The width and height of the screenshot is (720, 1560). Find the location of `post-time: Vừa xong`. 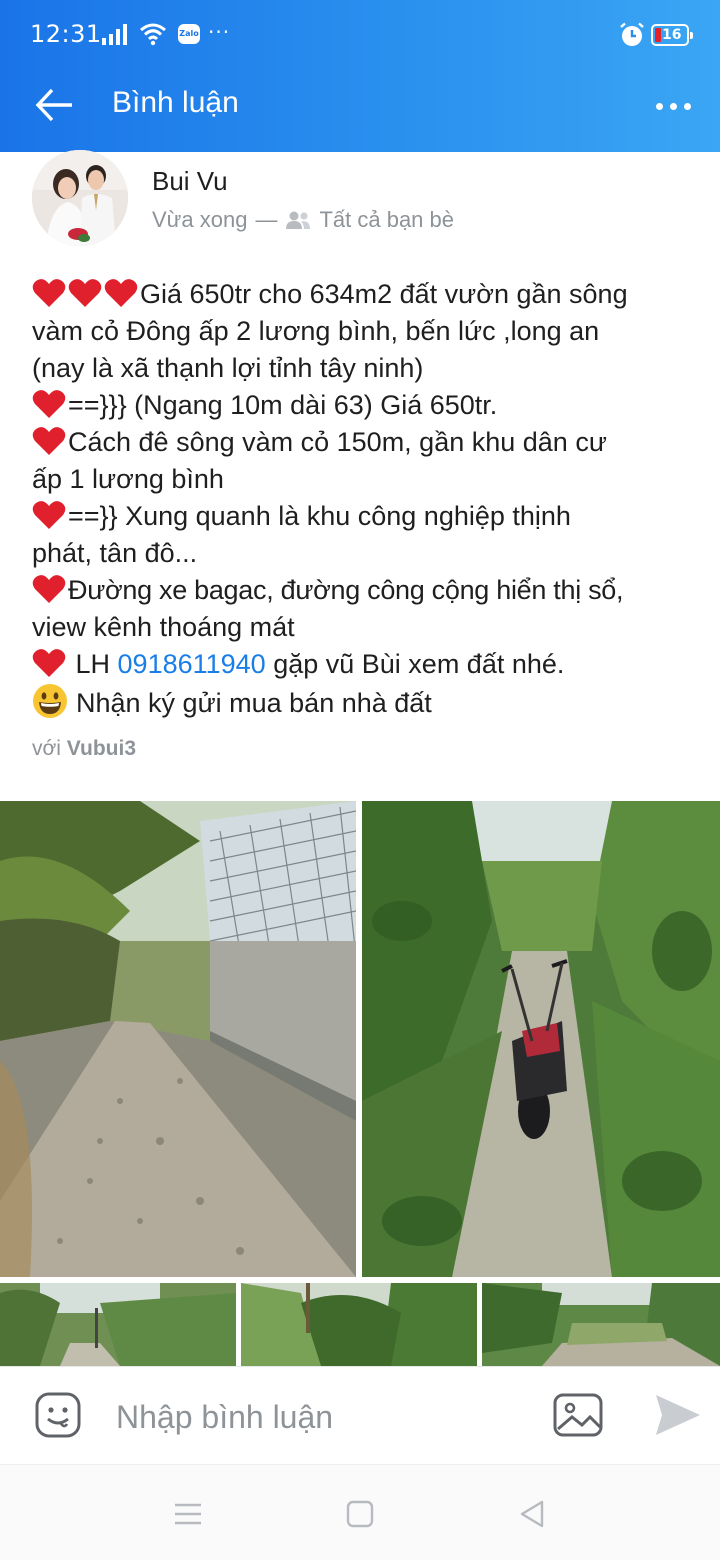

post-time: Vừa xong is located at coordinates (200, 219).